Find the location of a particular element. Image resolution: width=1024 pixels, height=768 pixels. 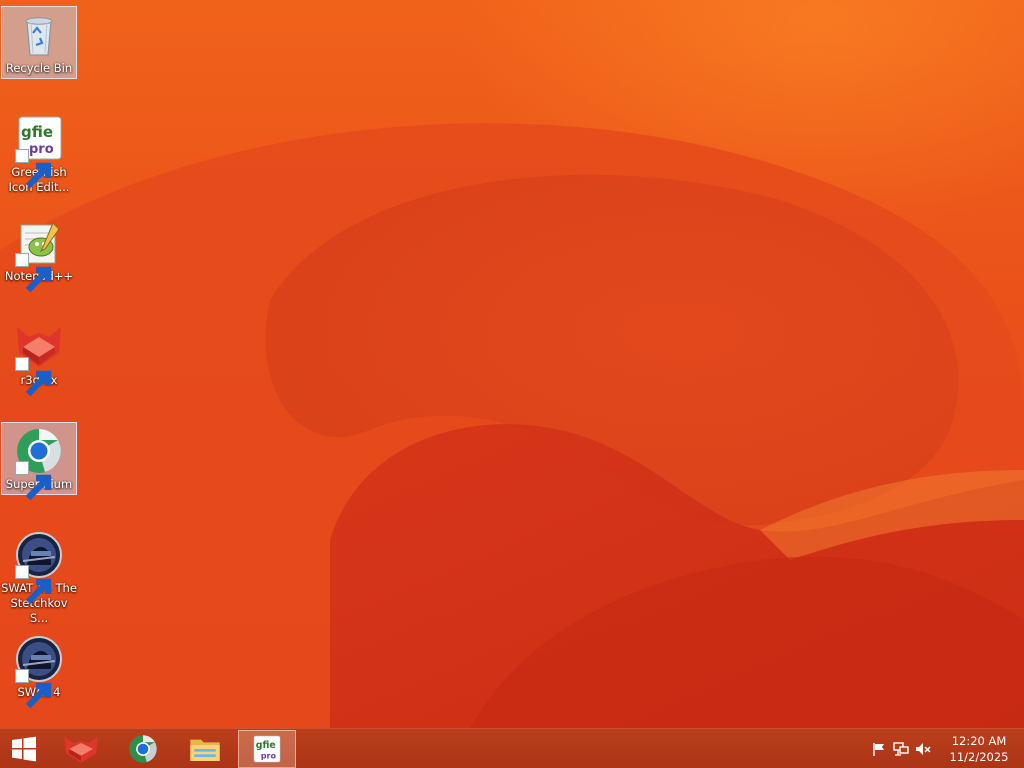

recycle-bin-icon is located at coordinates (39, 35).